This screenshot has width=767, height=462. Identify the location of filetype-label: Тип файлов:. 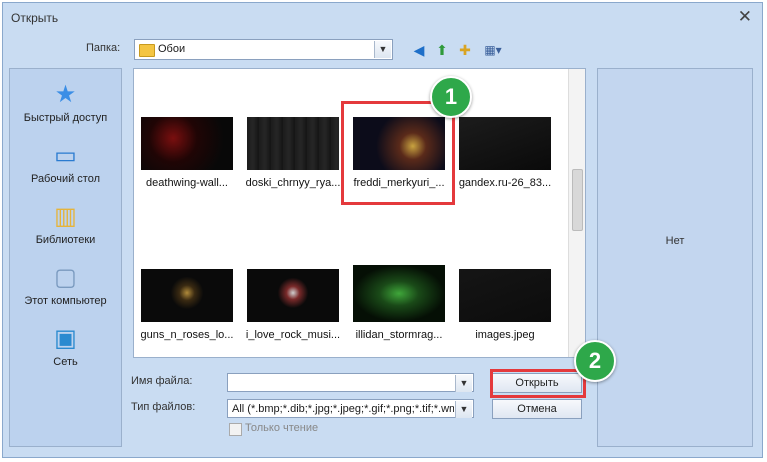
(163, 407).